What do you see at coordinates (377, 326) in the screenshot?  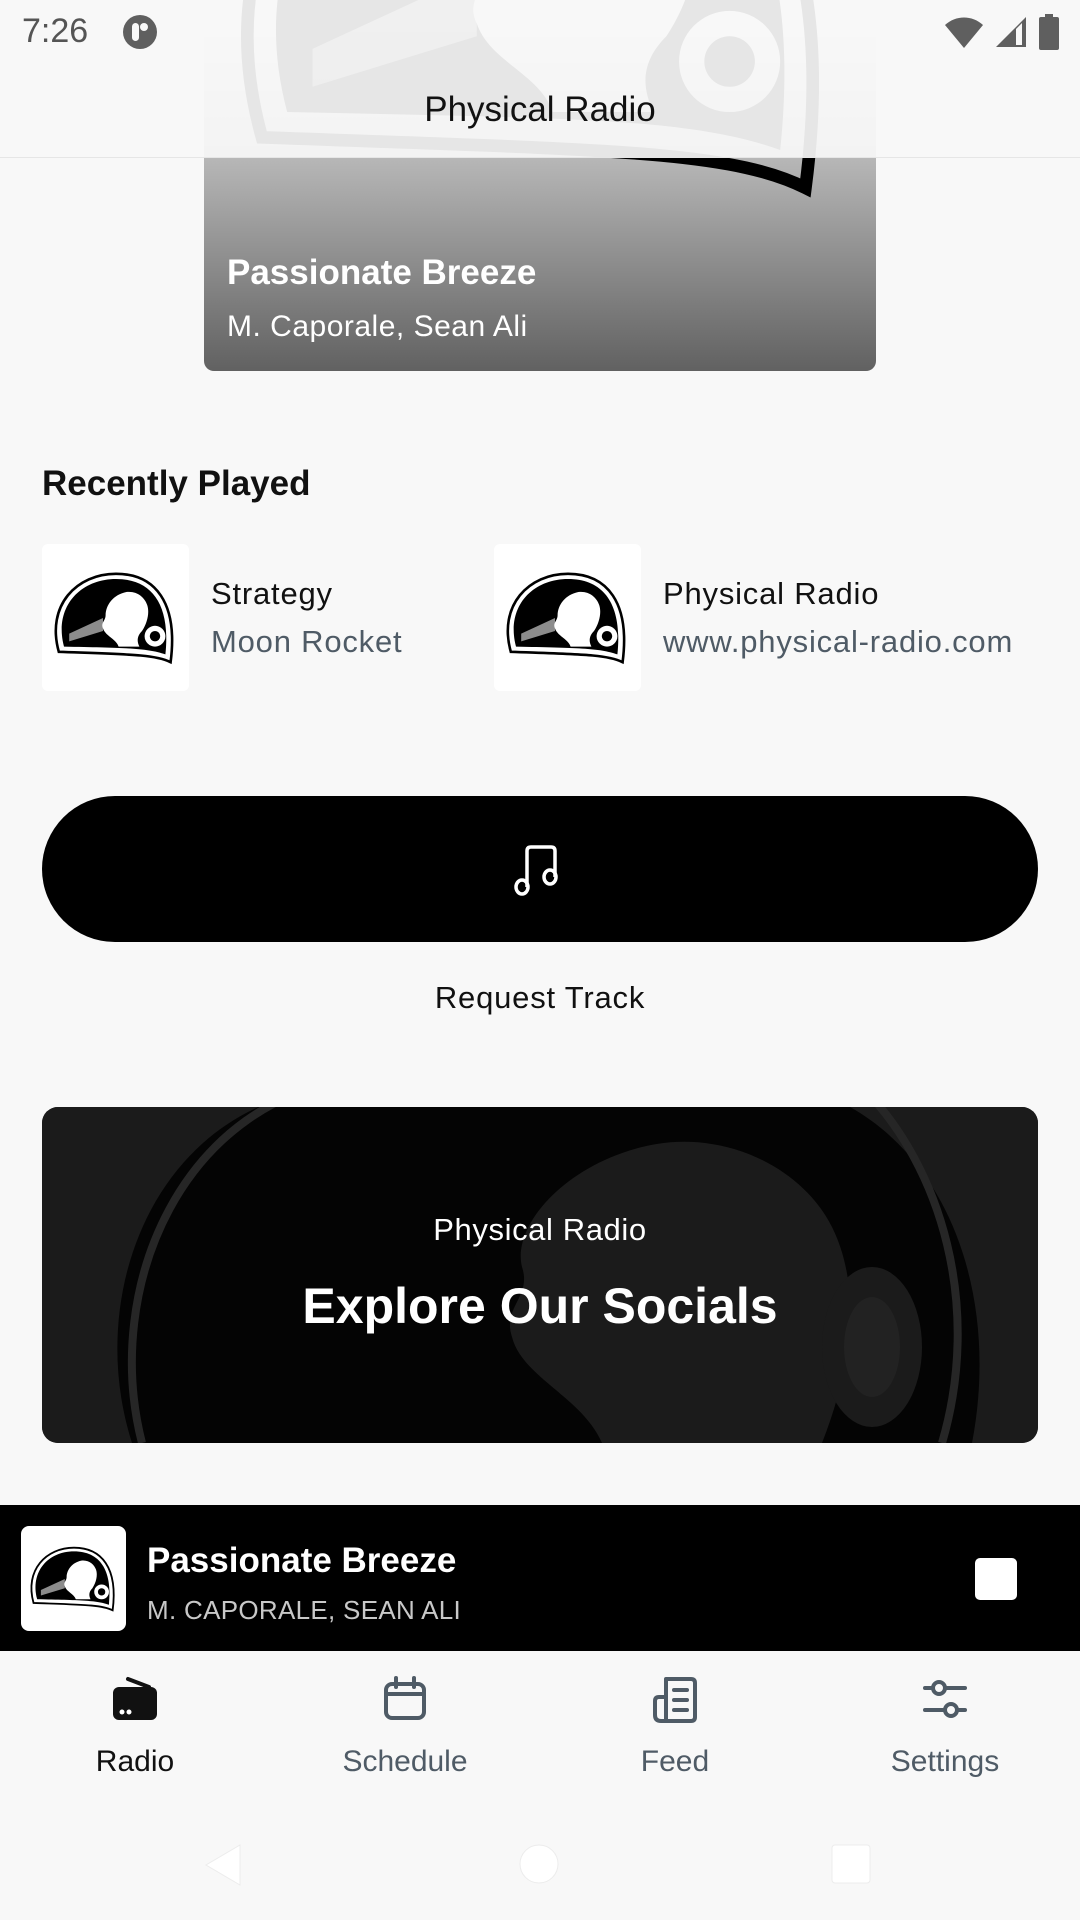 I see `now-playing-artists: M. Caporale, Sean Ali` at bounding box center [377, 326].